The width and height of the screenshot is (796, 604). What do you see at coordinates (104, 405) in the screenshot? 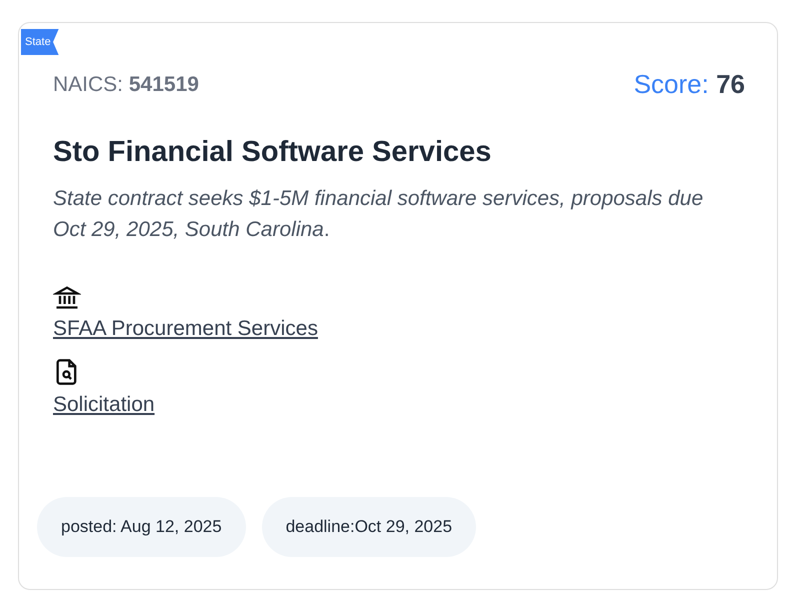
I see `link: Solicitation` at bounding box center [104, 405].